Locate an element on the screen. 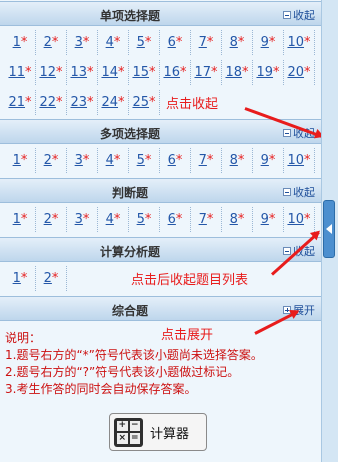  question-number-link: 18* is located at coordinates (237, 72).